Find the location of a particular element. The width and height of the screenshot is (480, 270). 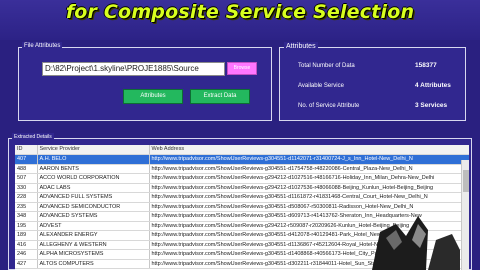

column-header-web-address: Web Address is located at coordinates (309, 150).